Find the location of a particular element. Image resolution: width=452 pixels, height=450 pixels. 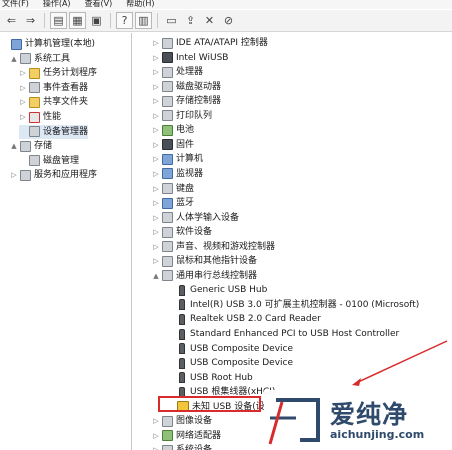

device-tree-item: ▷ 存储控制器 is located at coordinates (186, 101).